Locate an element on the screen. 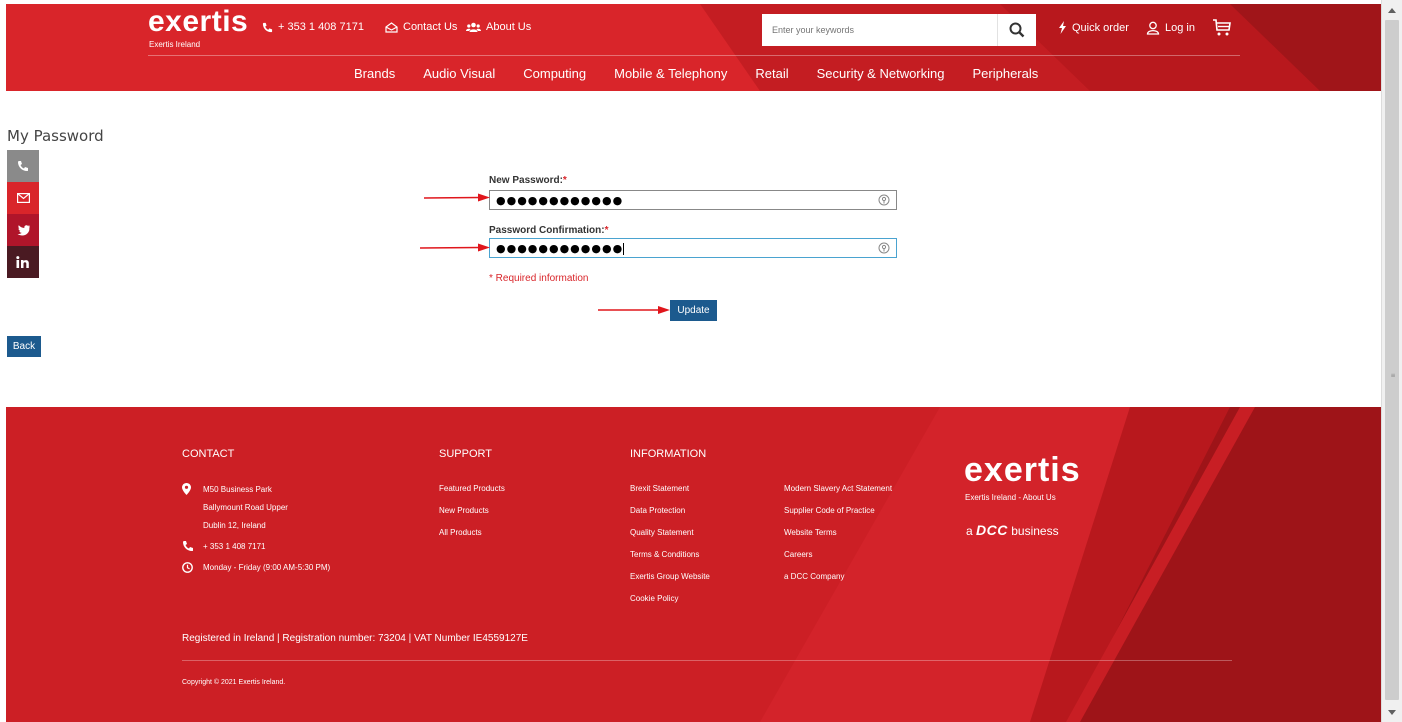 The width and height of the screenshot is (1402, 722). cart-button is located at coordinates (1222, 28).